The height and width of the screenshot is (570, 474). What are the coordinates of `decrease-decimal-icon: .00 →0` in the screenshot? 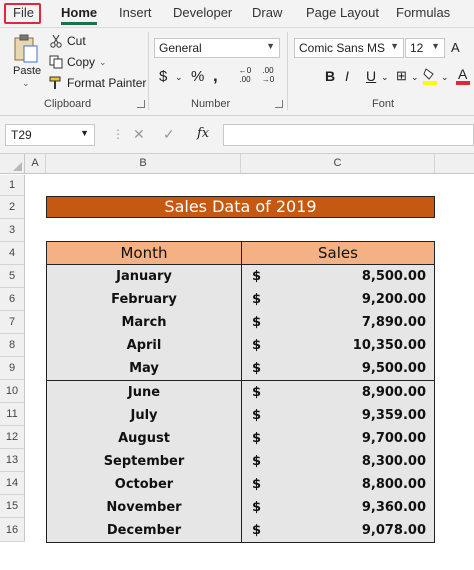 It's located at (268, 75).